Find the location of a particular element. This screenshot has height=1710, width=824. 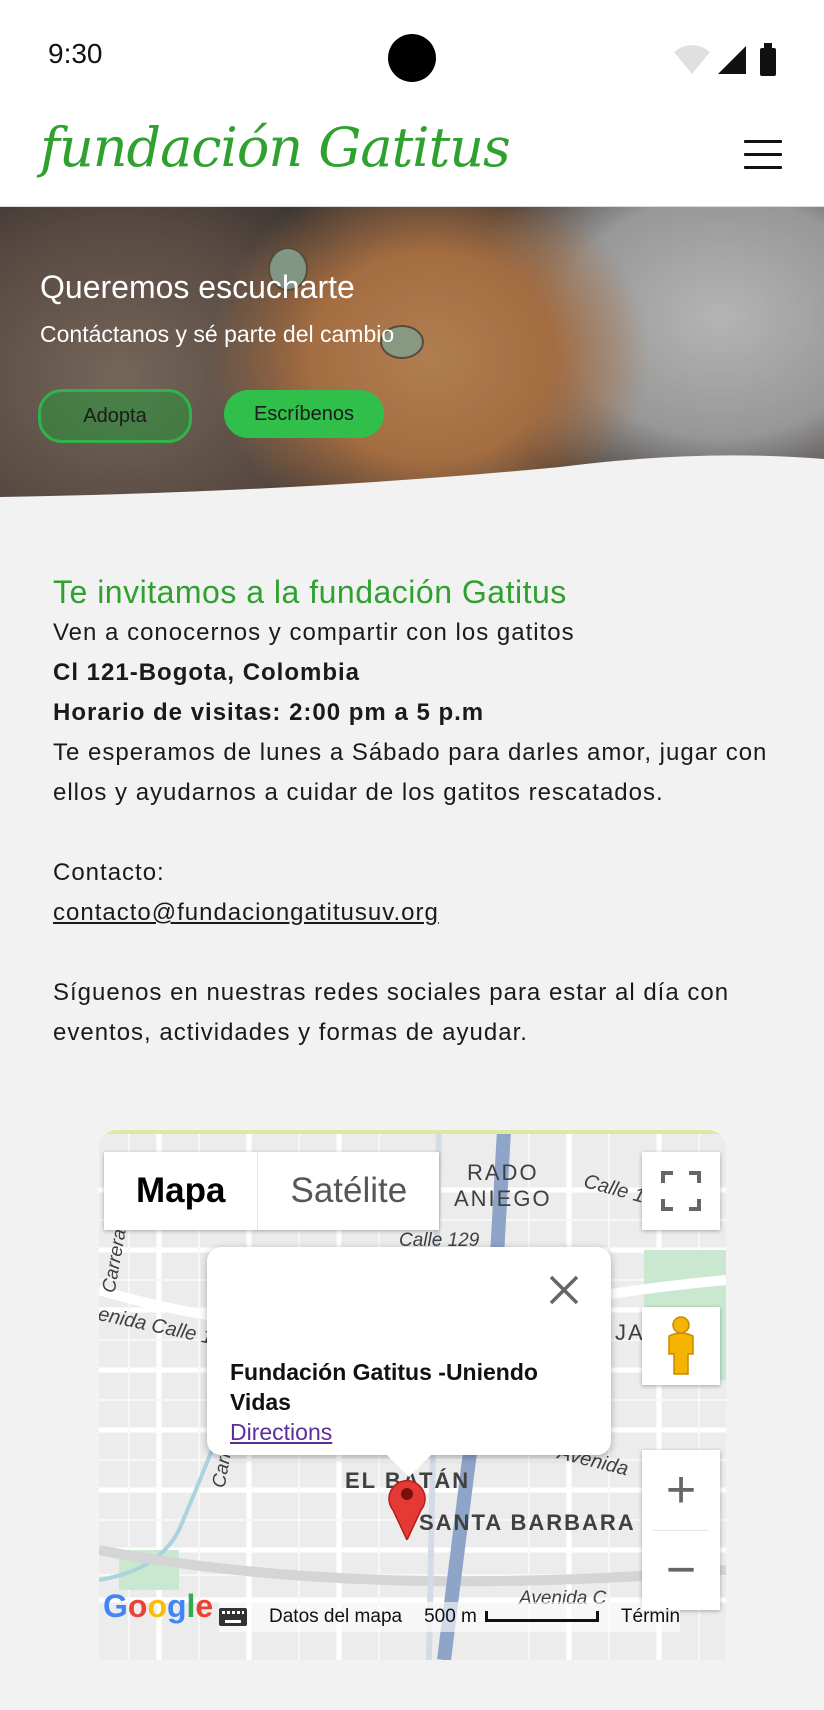

site-logo: fundación Gatitus is located at coordinates (275, 147).